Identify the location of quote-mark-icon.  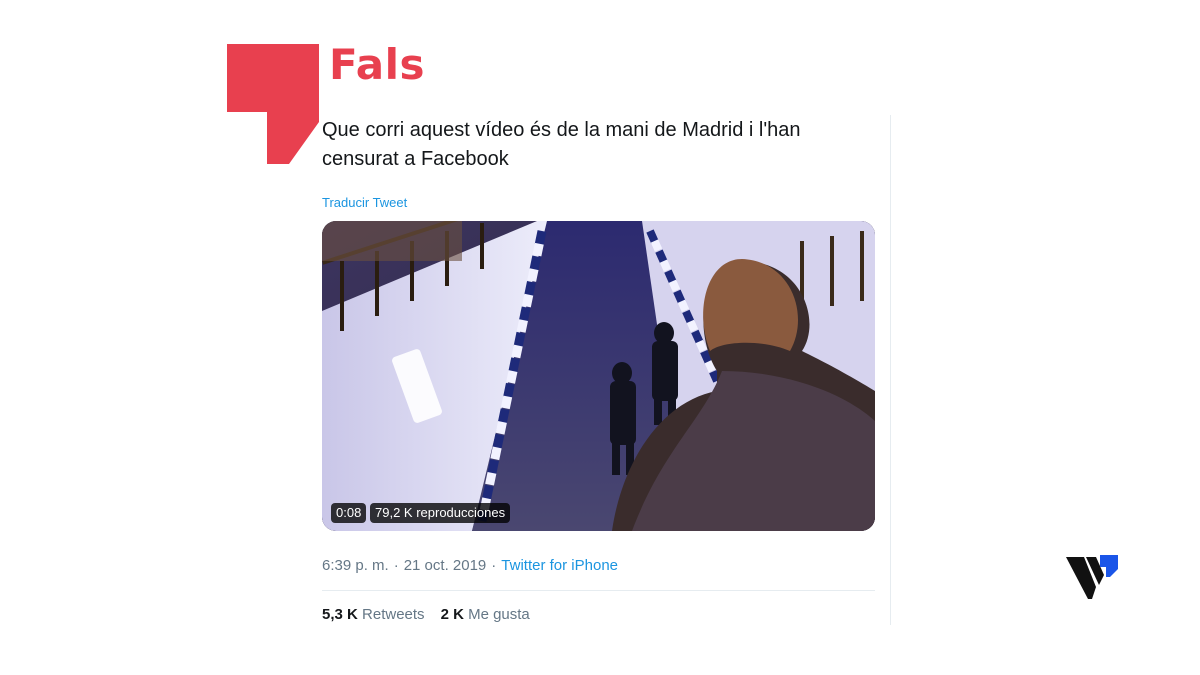
(273, 104).